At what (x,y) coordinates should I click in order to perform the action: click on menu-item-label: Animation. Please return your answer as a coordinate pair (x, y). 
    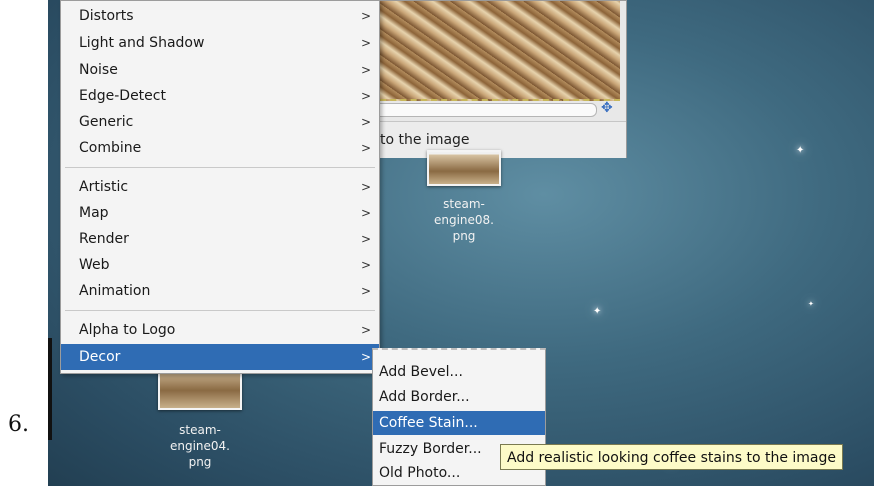
    Looking at the image, I should click on (115, 291).